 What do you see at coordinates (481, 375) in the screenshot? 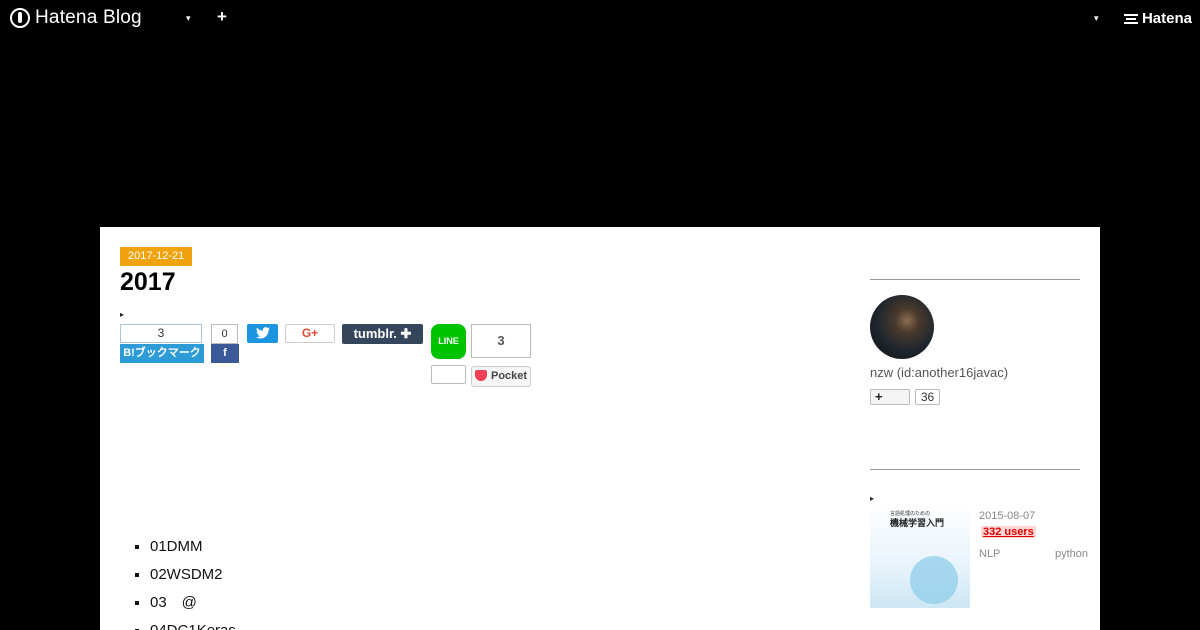
I see `pocket-icon` at bounding box center [481, 375].